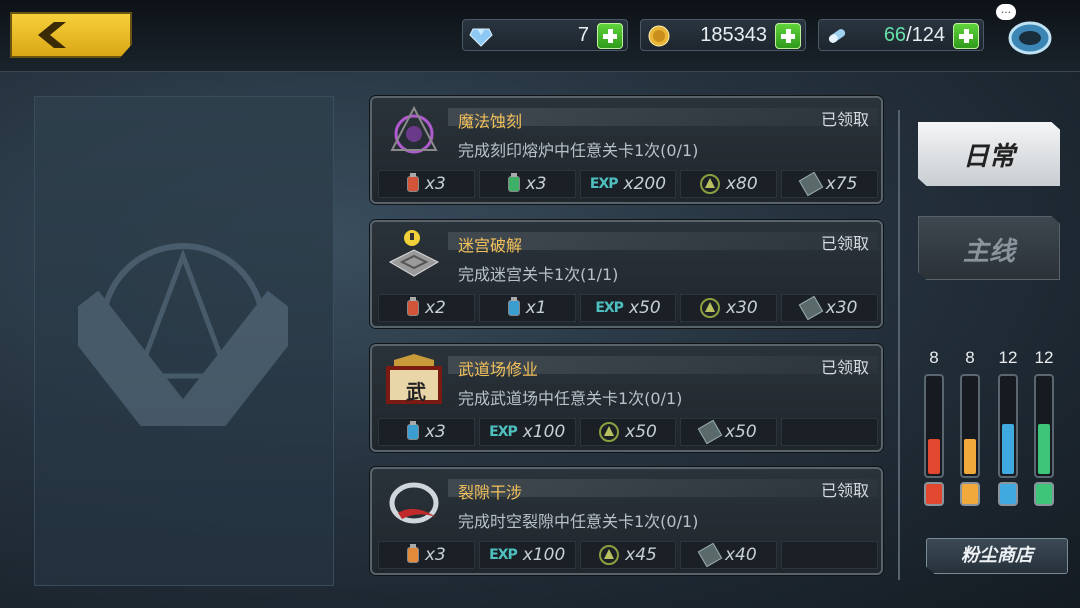  I want to click on tab-daily: 日常, so click(989, 154).